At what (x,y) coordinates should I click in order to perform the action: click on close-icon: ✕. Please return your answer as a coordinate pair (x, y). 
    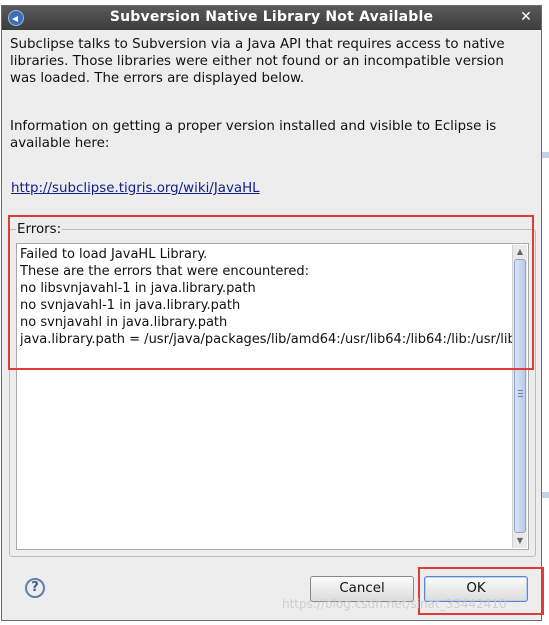
    Looking at the image, I should click on (526, 17).